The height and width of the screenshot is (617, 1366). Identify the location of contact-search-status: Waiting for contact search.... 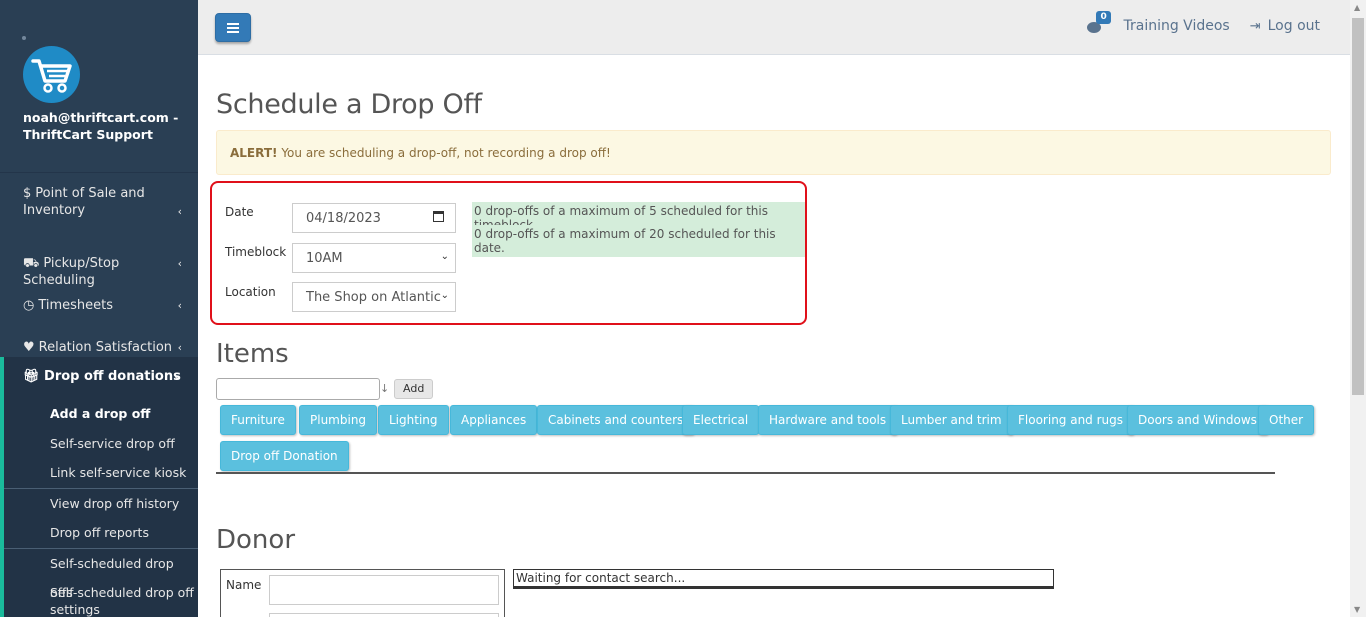
(783, 579).